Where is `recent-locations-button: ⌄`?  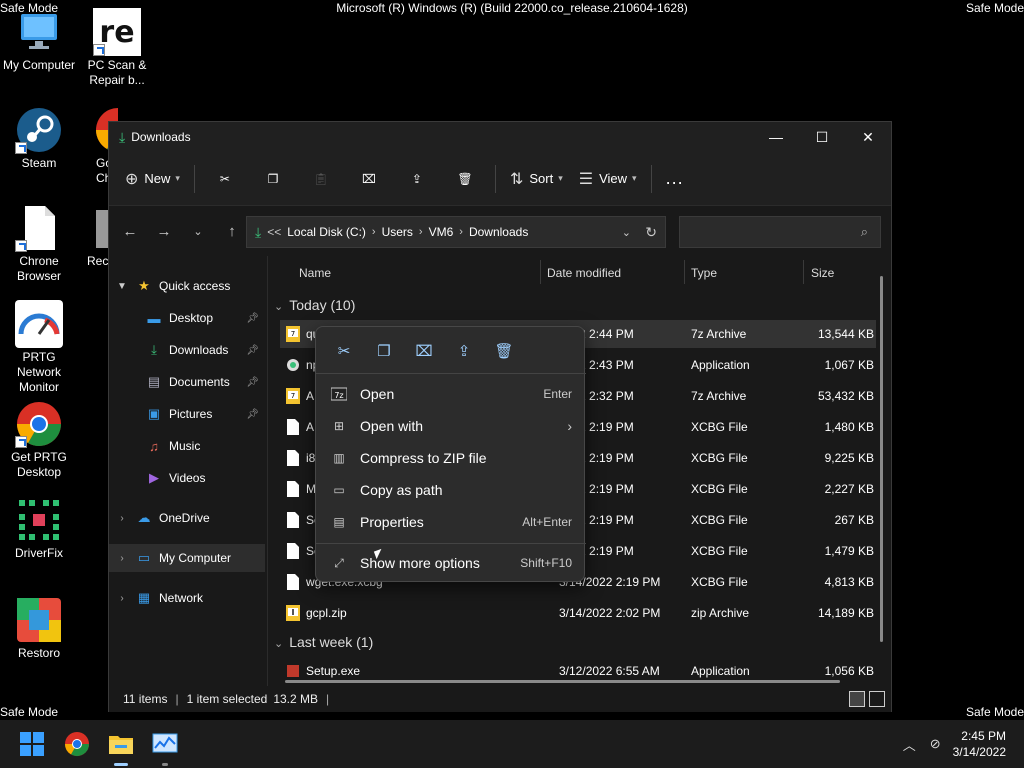 recent-locations-button: ⌄ is located at coordinates (198, 231).